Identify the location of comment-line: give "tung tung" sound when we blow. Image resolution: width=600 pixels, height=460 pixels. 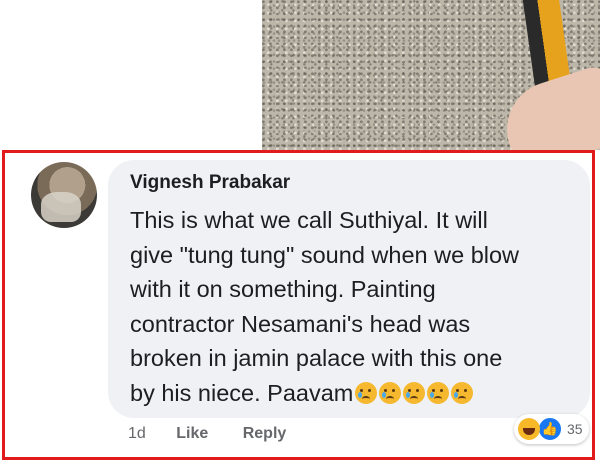
(325, 254).